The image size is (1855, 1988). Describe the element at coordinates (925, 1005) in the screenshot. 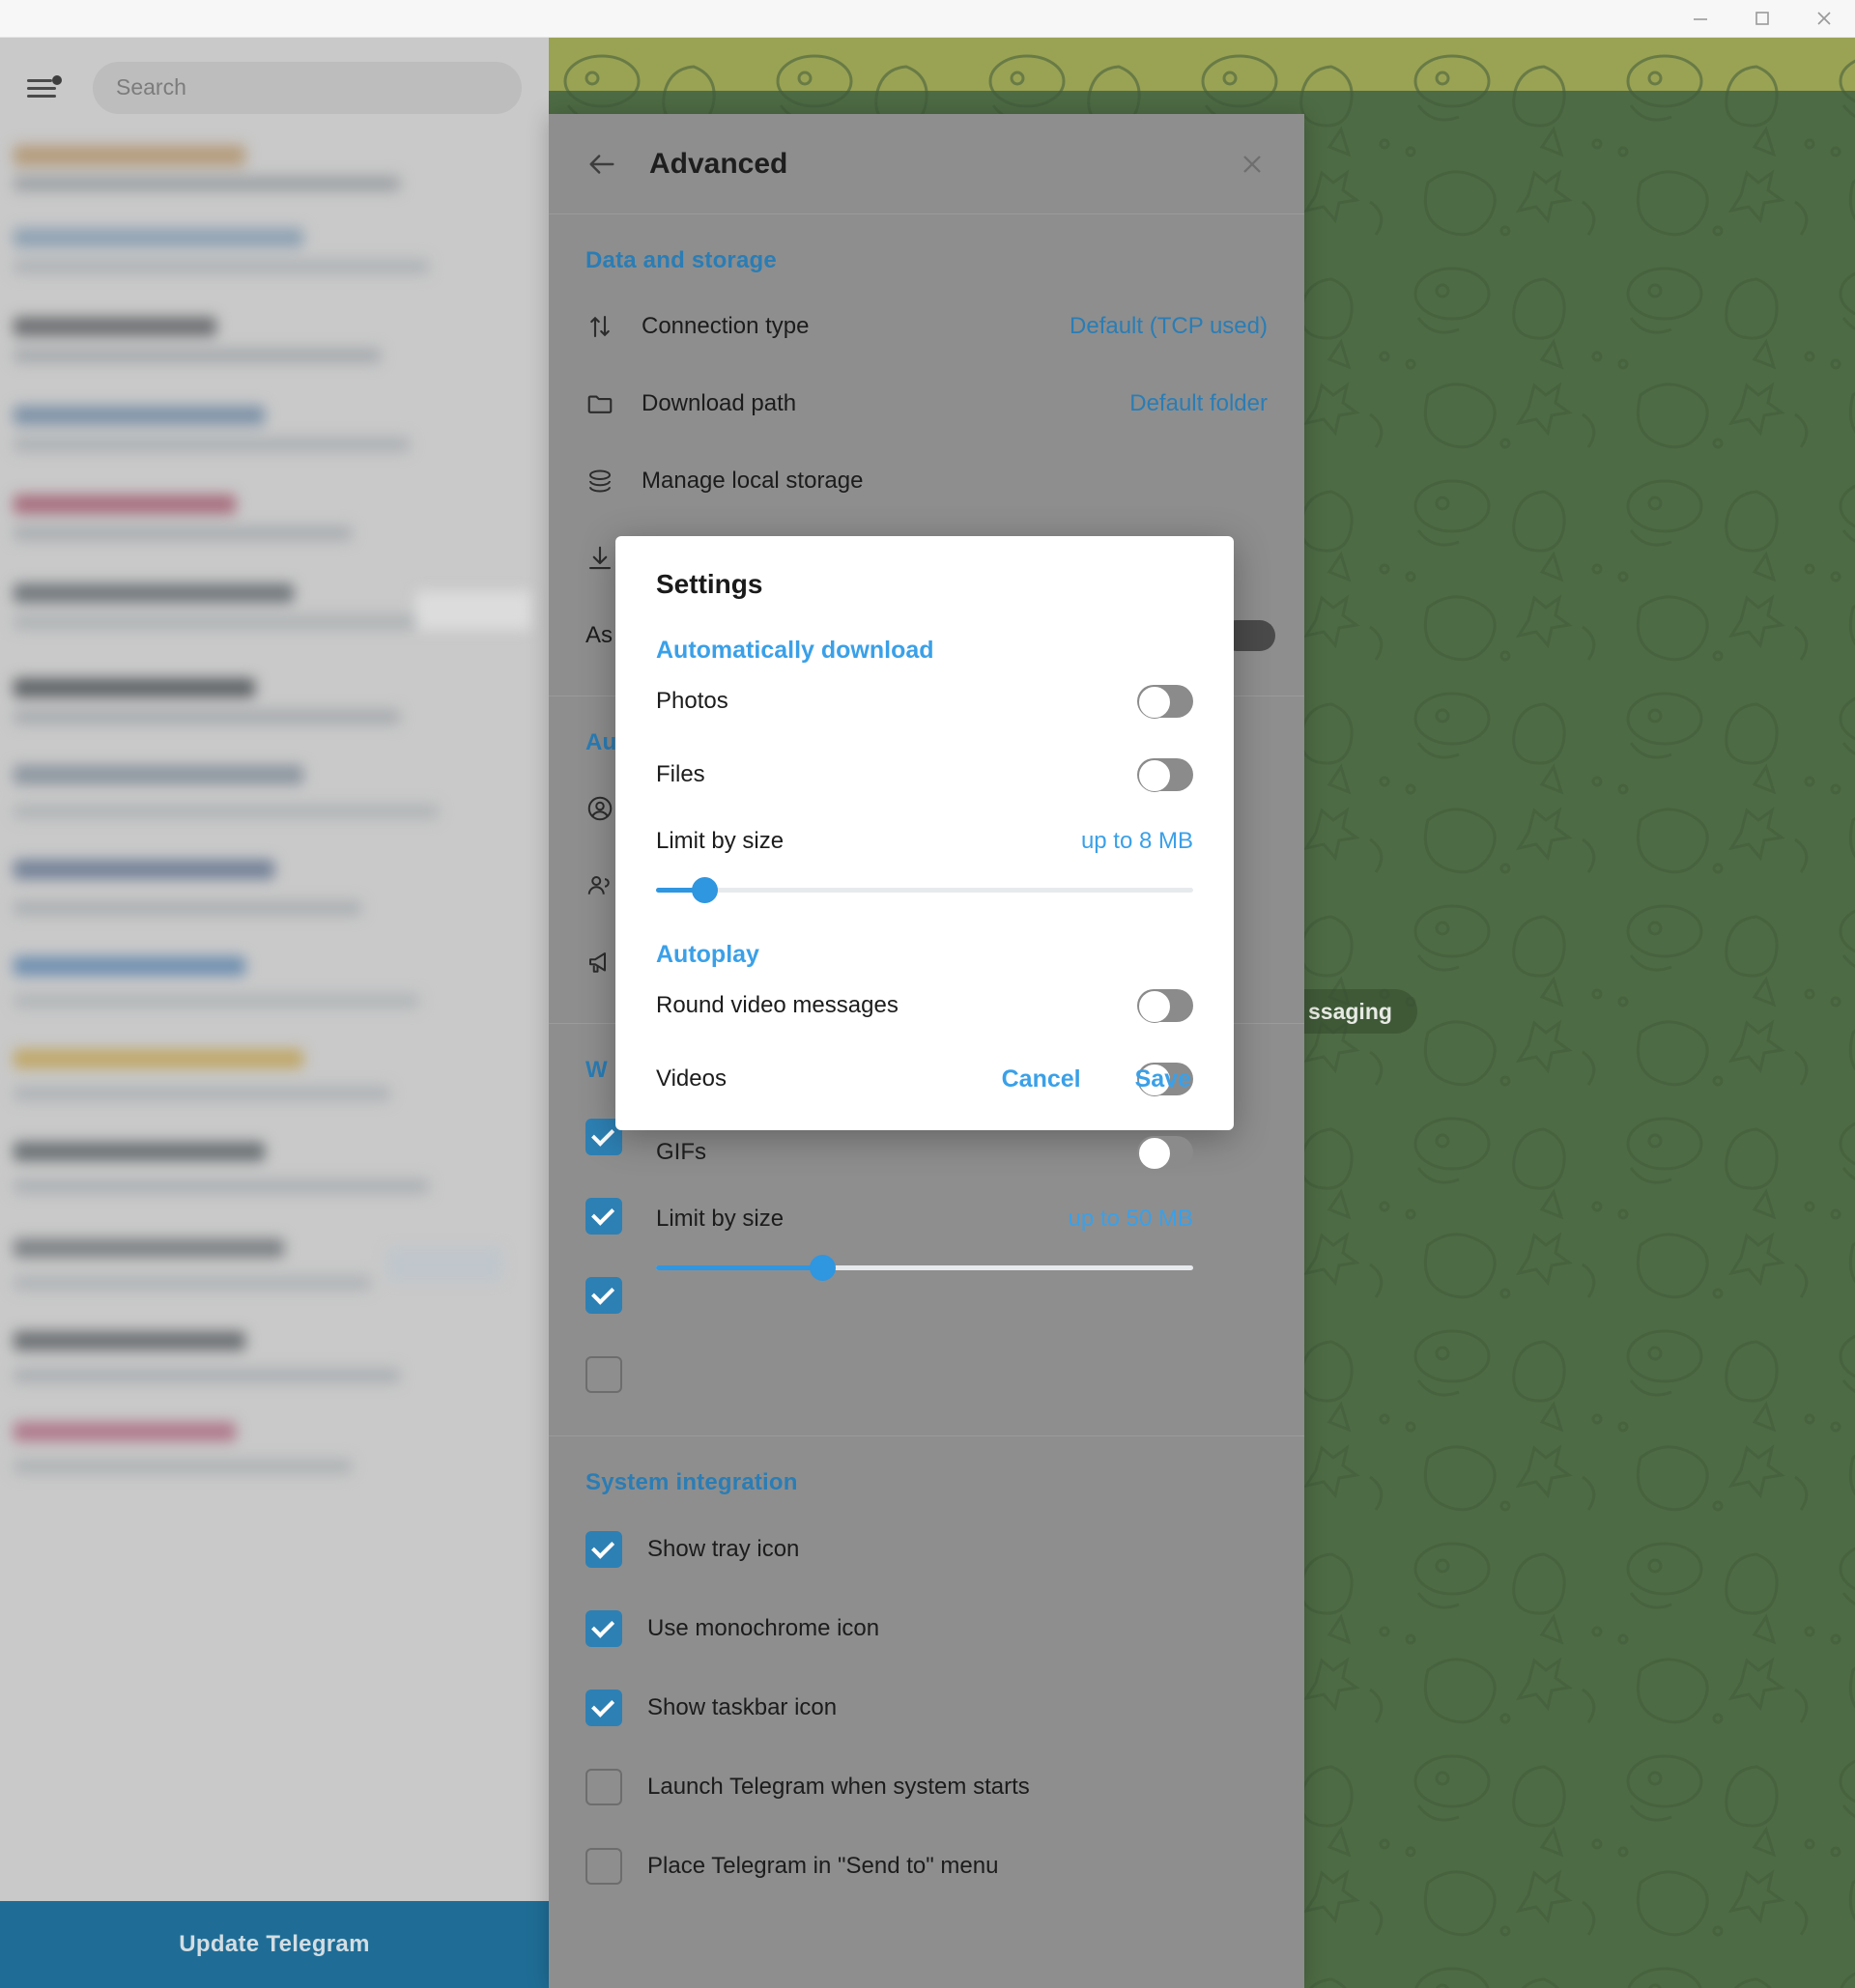

I see `toggle-row-round-video-messages: Round video messages` at that location.